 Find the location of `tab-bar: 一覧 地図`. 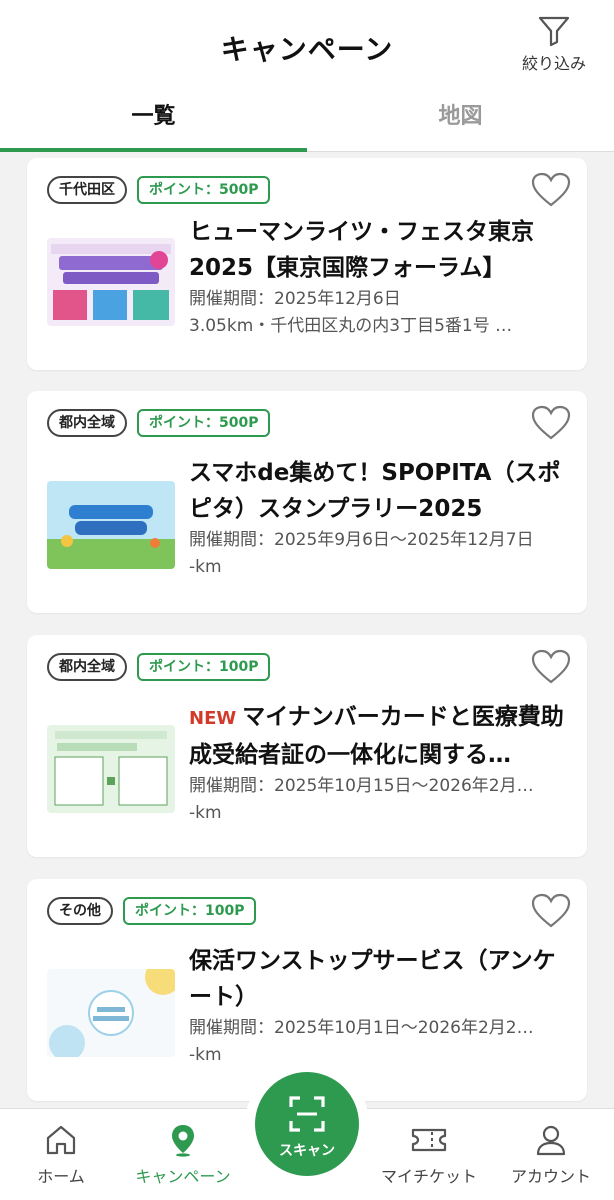

tab-bar: 一覧 地図 is located at coordinates (307, 121).